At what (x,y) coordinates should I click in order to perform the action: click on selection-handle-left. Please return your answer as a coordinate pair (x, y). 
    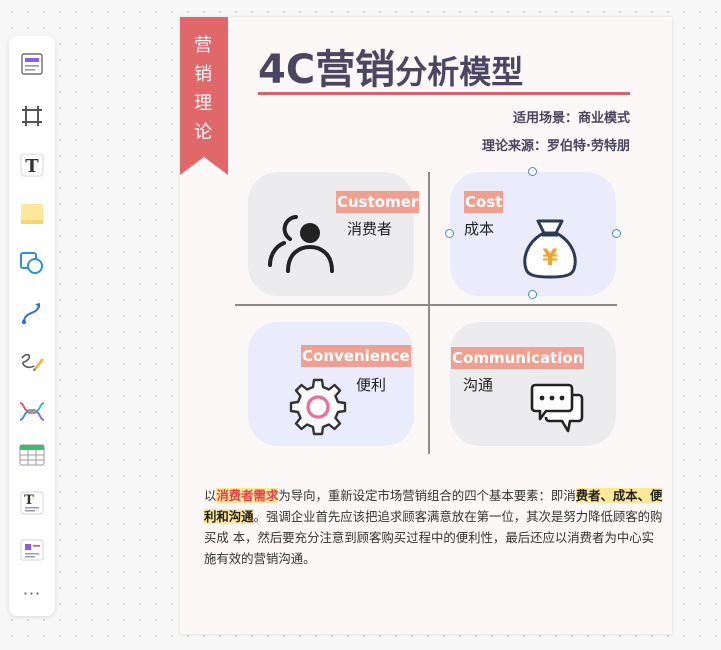
    Looking at the image, I should click on (449, 233).